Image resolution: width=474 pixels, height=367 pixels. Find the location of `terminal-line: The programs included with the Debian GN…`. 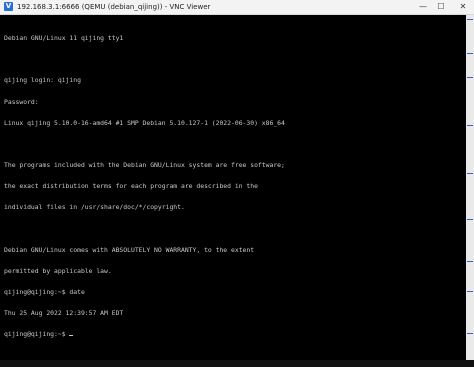

terminal-line: The programs included with the Debian GN… is located at coordinates (144, 164).